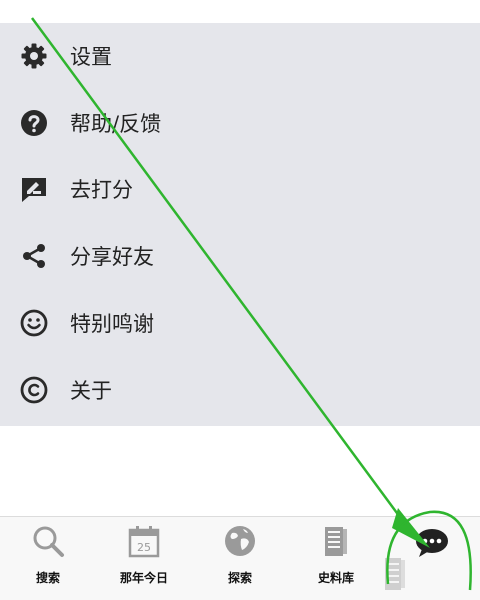  I want to click on tab-search: 搜索, so click(48, 558).